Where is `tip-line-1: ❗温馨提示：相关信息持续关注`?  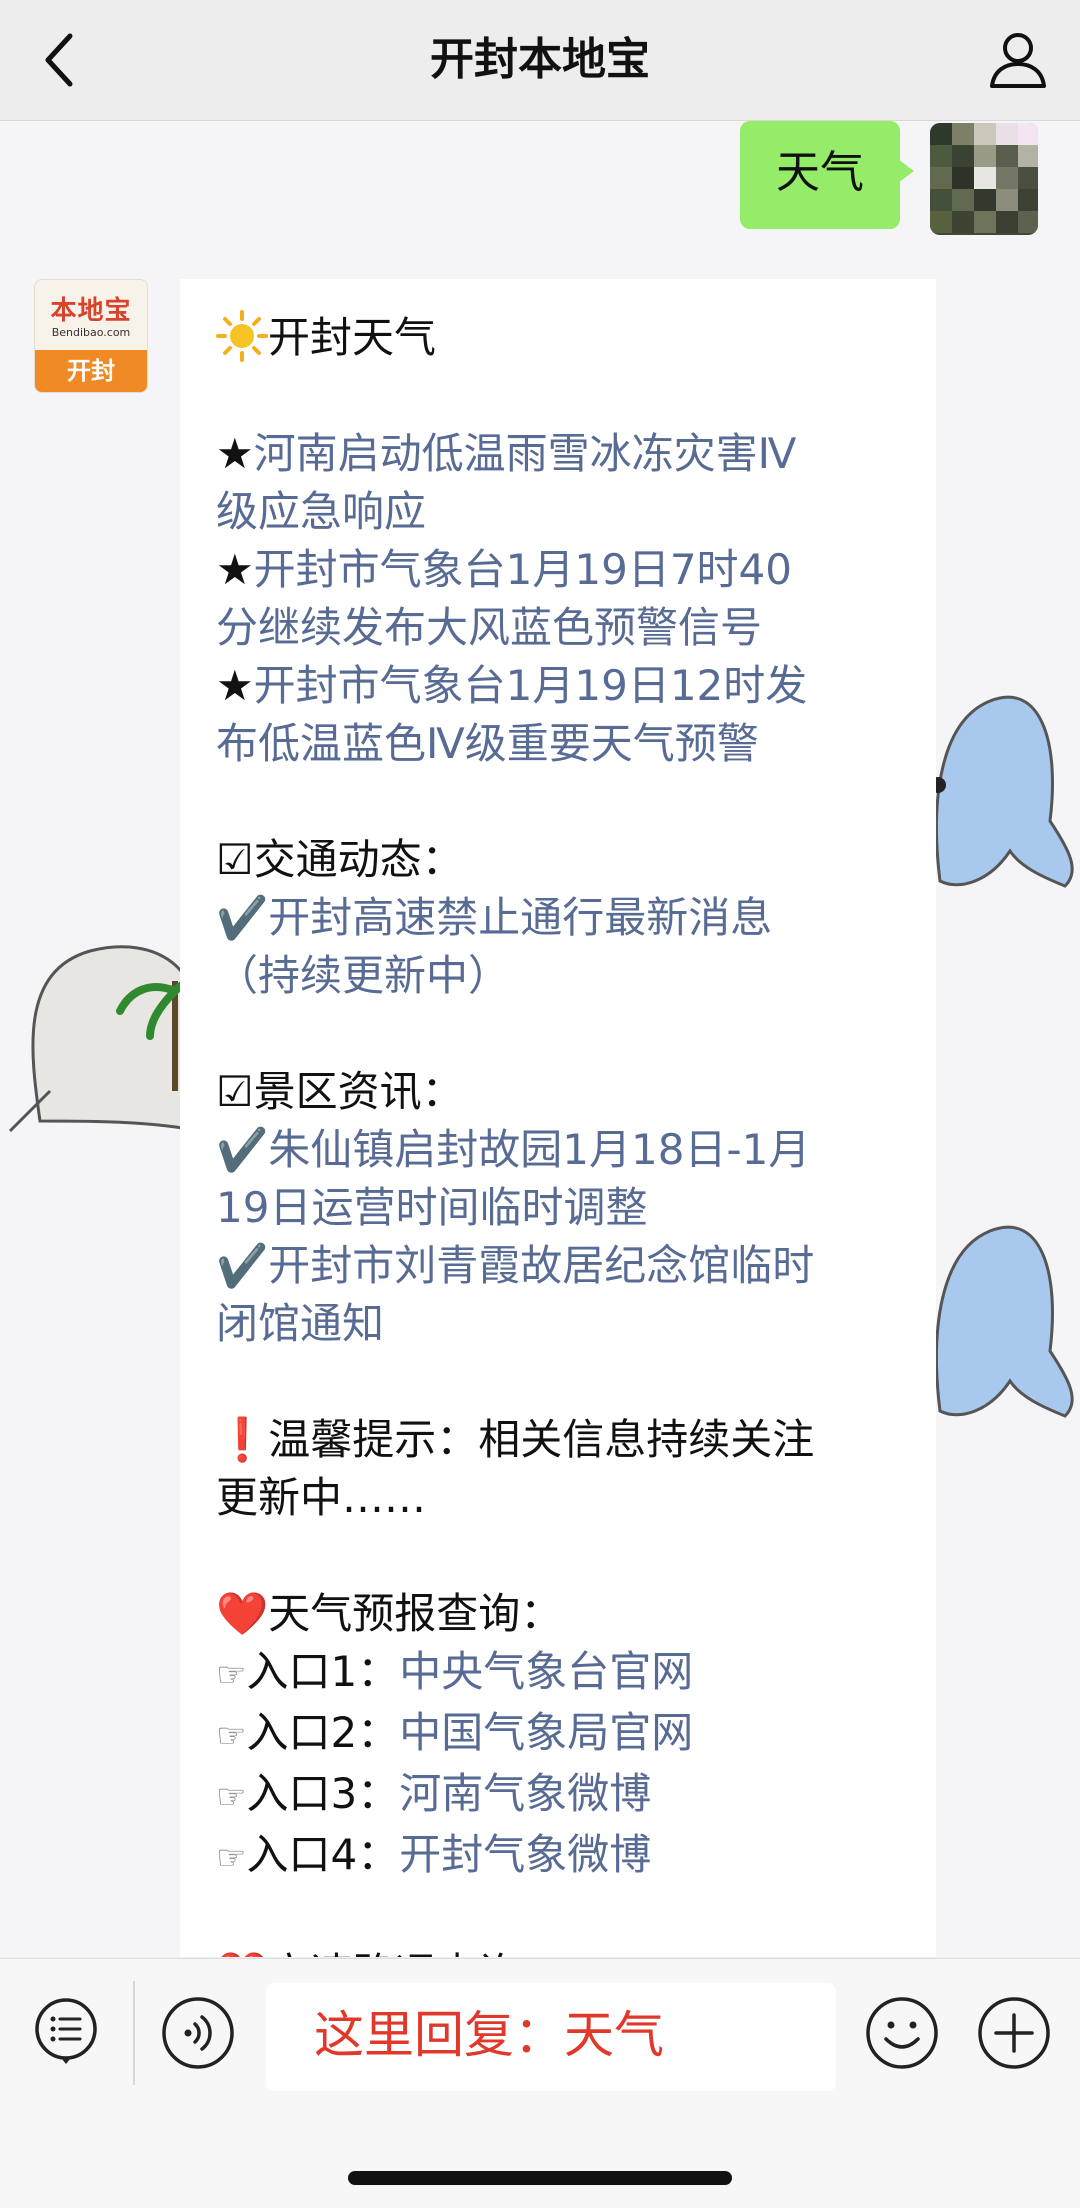 tip-line-1: ❗温馨提示：相关信息持续关注 is located at coordinates (558, 1440).